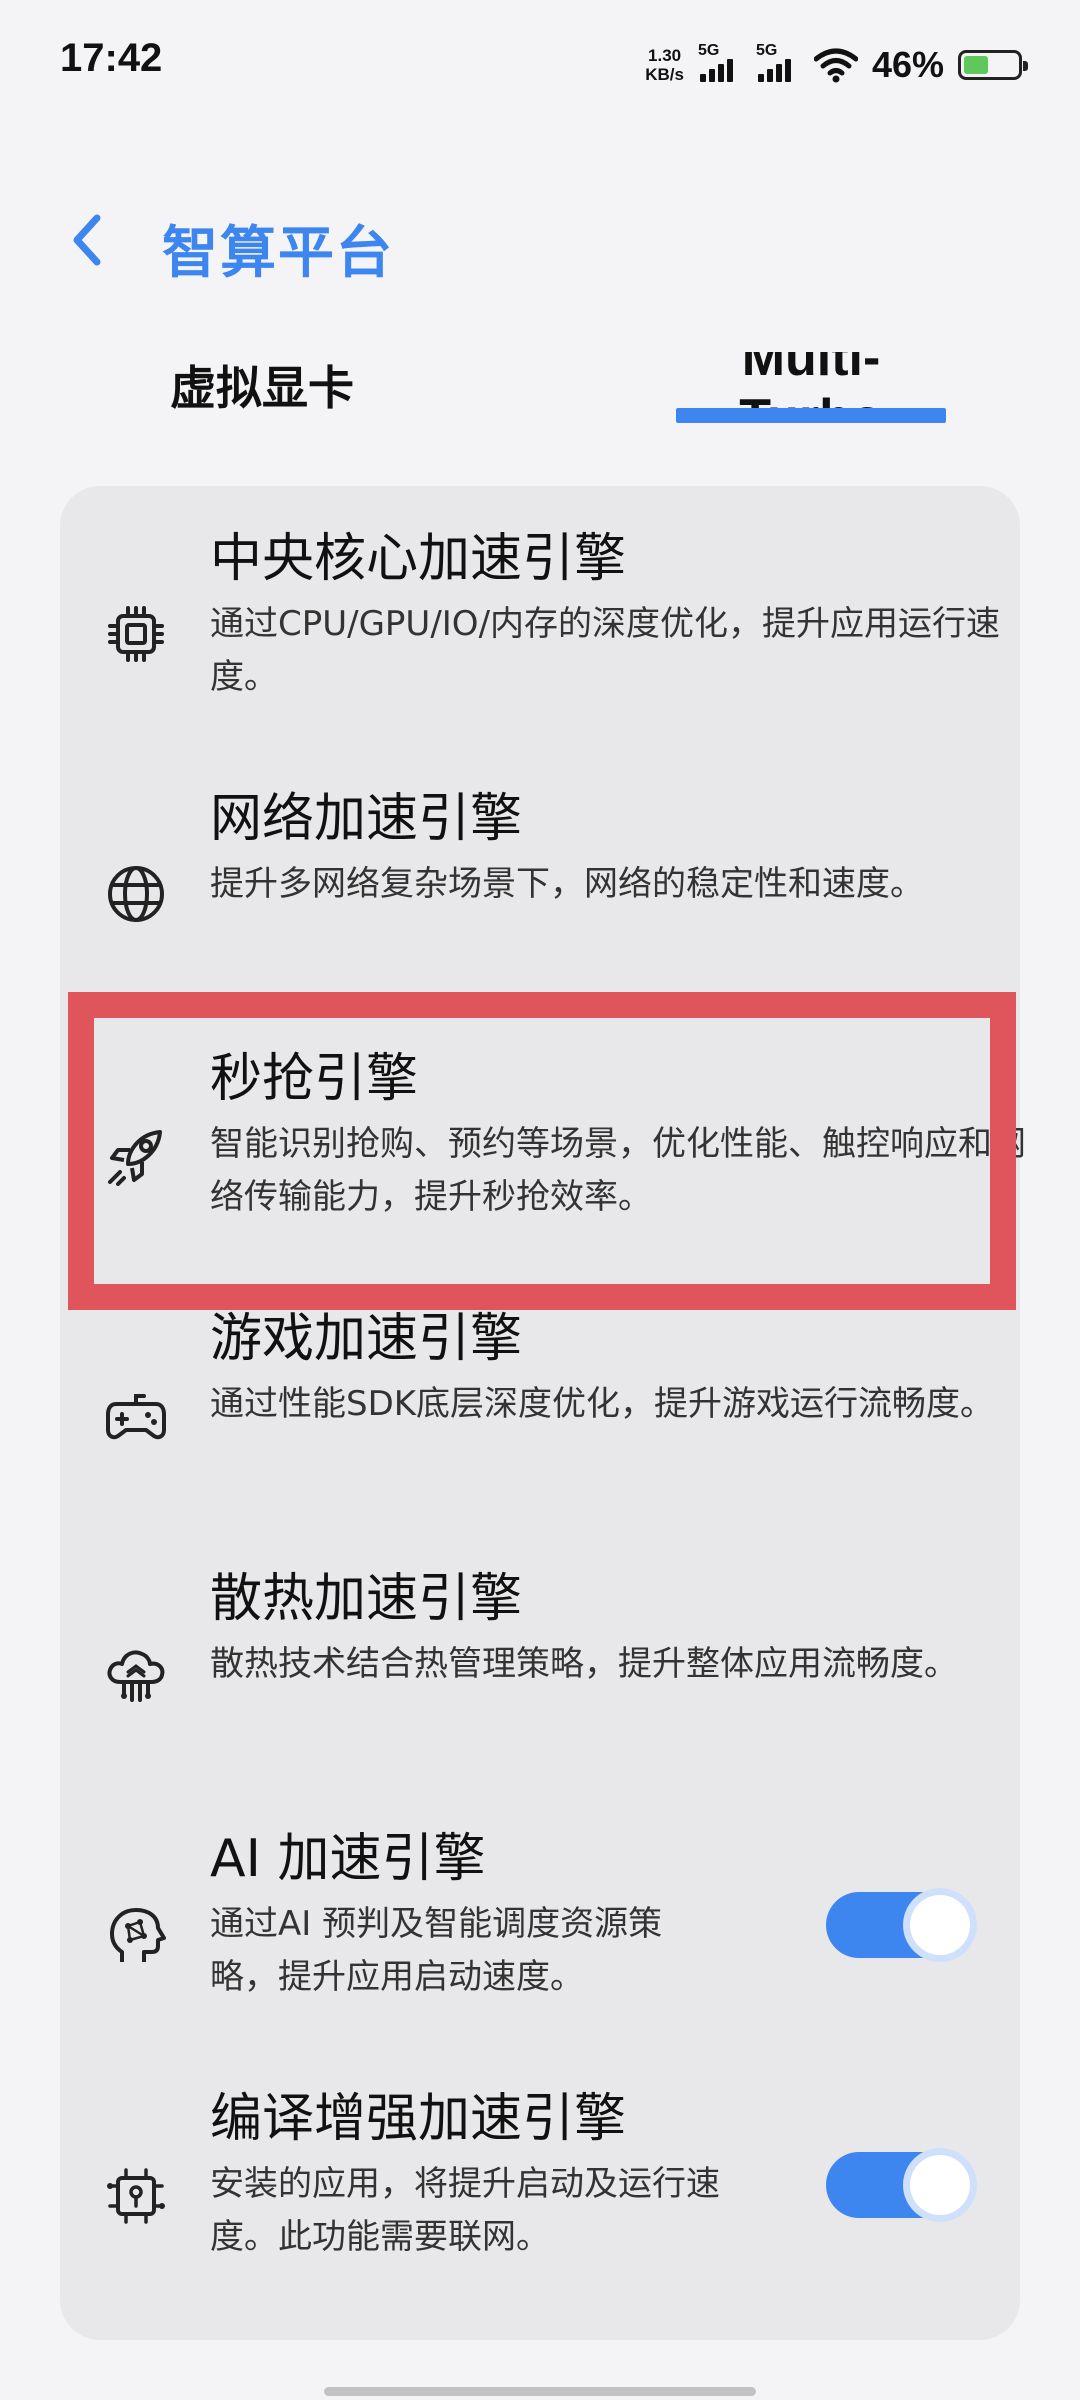  Describe the element at coordinates (540, 1687) in the screenshot. I see `engine-item-cooling: 散热加速引擎 散热技术结合热管理策略，提升整体应用流畅度。` at that location.